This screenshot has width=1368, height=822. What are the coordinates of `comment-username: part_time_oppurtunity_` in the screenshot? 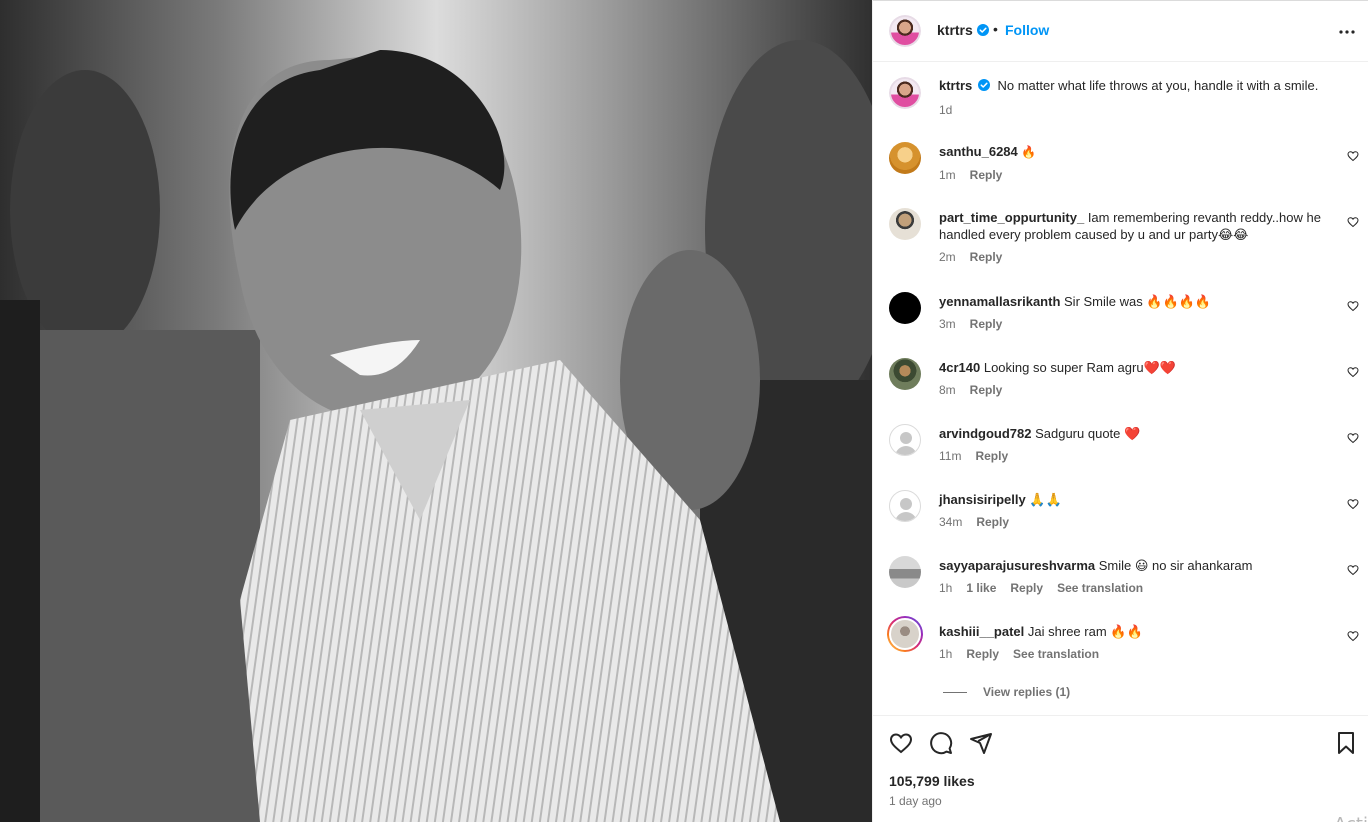 It's located at (1011, 217).